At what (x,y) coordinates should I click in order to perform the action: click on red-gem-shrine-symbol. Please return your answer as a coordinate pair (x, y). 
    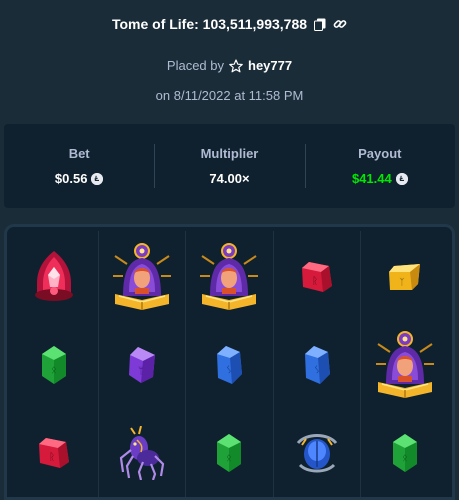
    Looking at the image, I should click on (54, 277).